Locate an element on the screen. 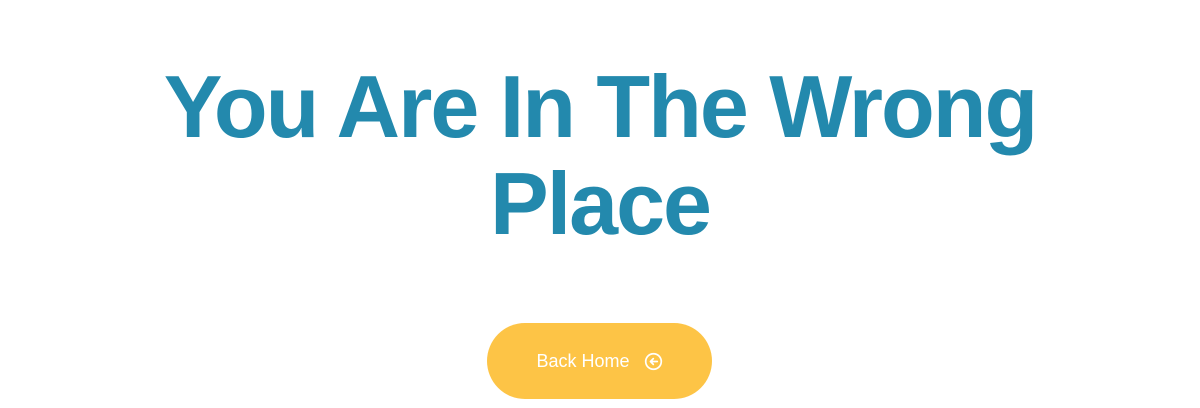 The width and height of the screenshot is (1200, 408). back-home-button: Back Home is located at coordinates (599, 361).